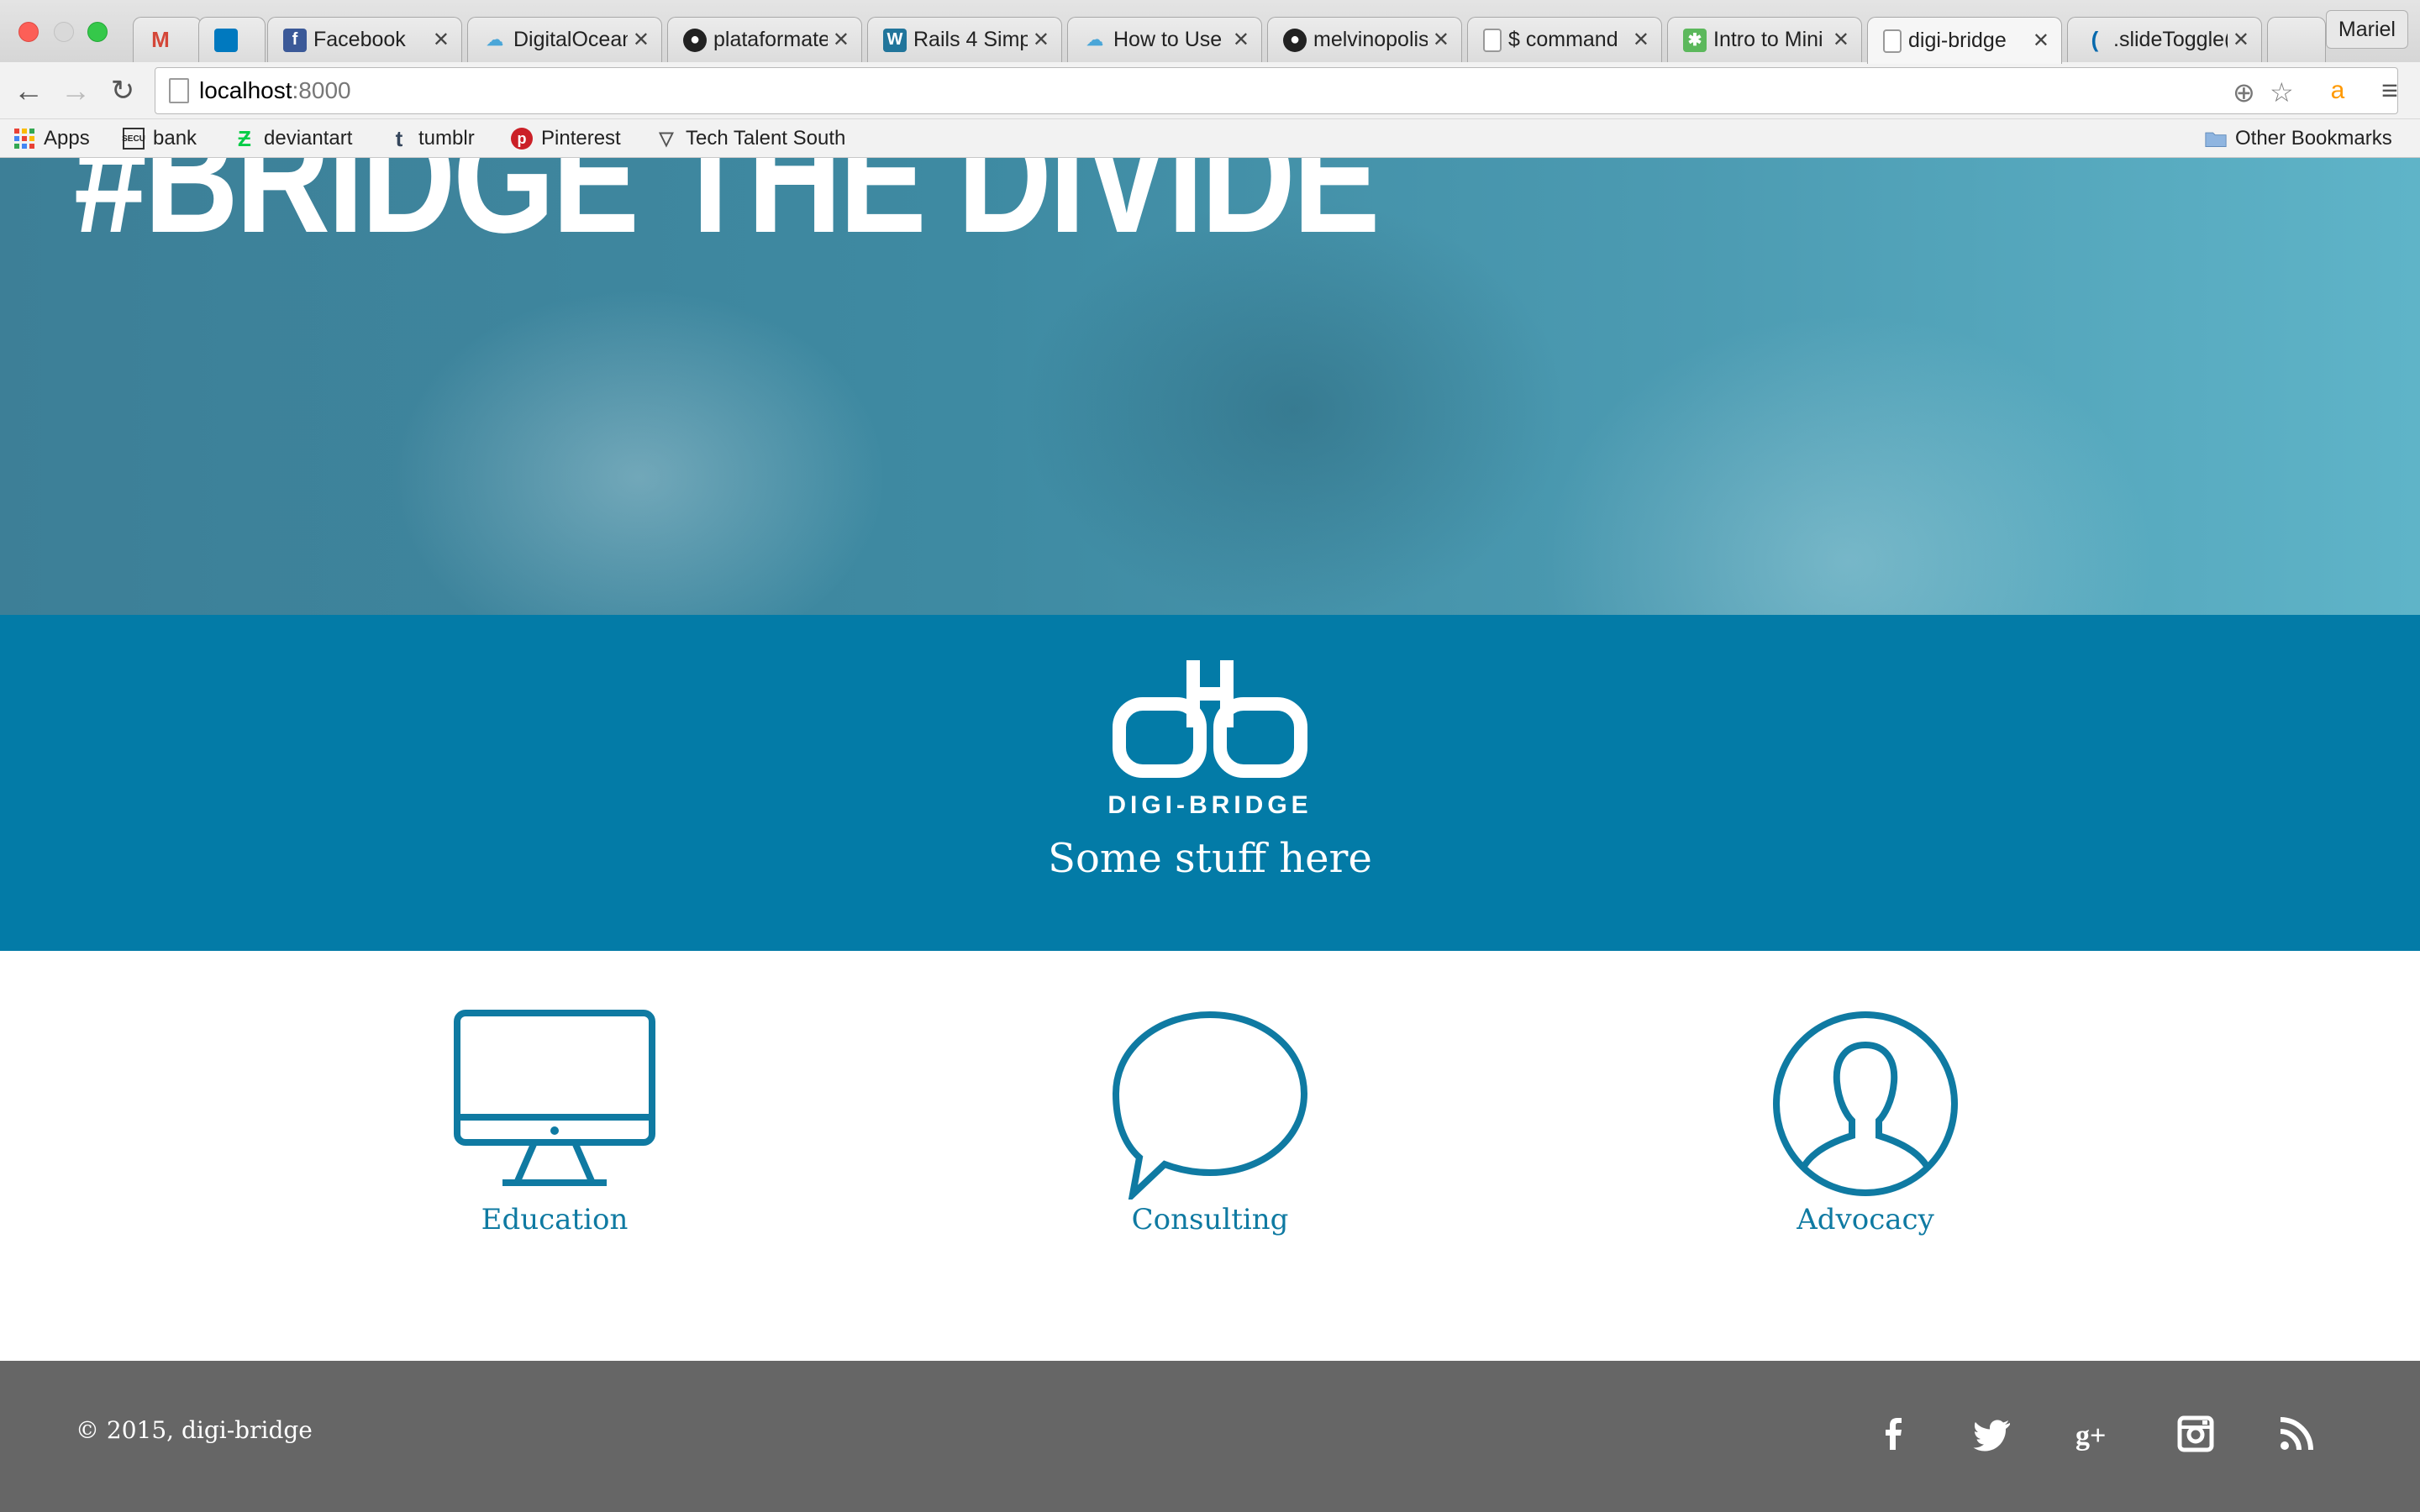 The width and height of the screenshot is (2420, 1512). I want to click on browser-tab: ● melvinopolis ✕, so click(1364, 39).